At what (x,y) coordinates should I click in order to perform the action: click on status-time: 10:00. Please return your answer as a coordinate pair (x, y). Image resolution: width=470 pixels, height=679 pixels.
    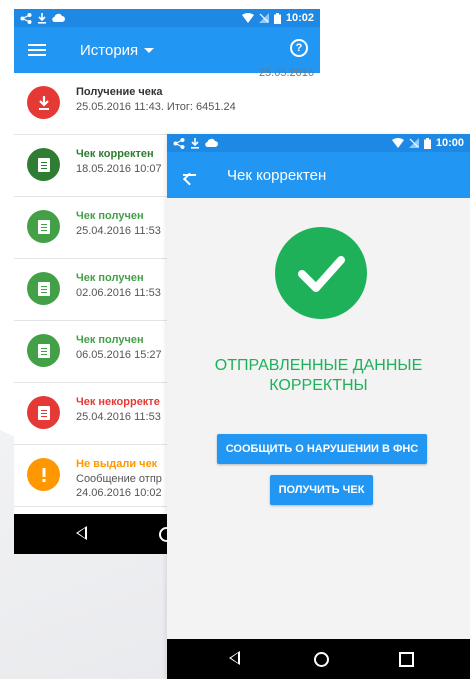
    Looking at the image, I should click on (449, 143).